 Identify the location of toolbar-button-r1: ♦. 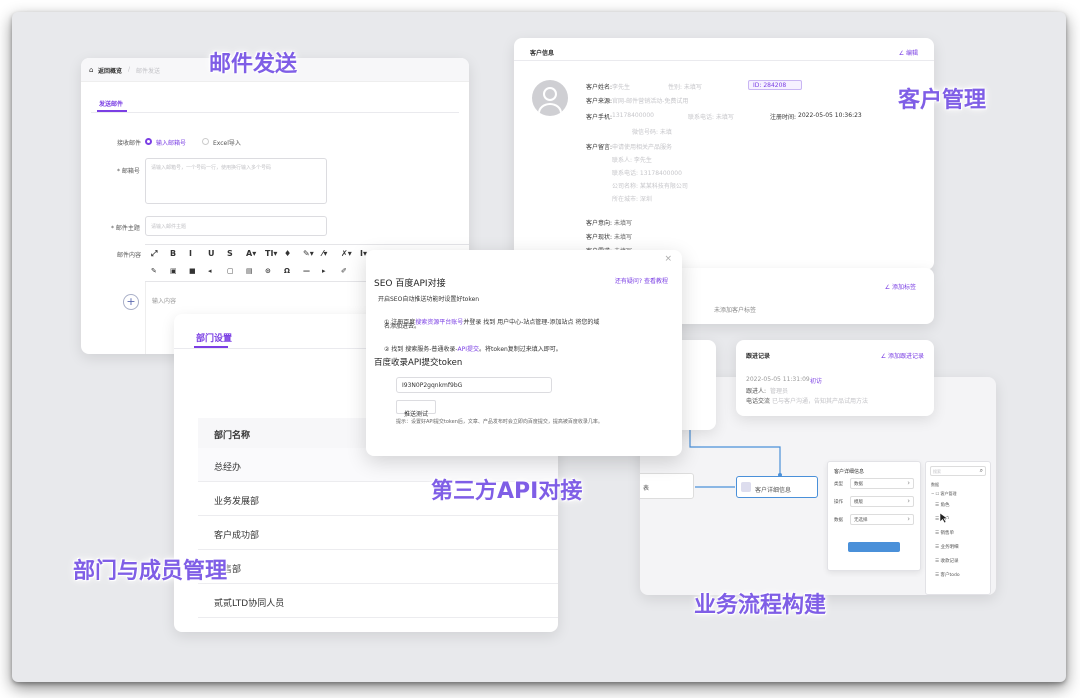
(287, 253).